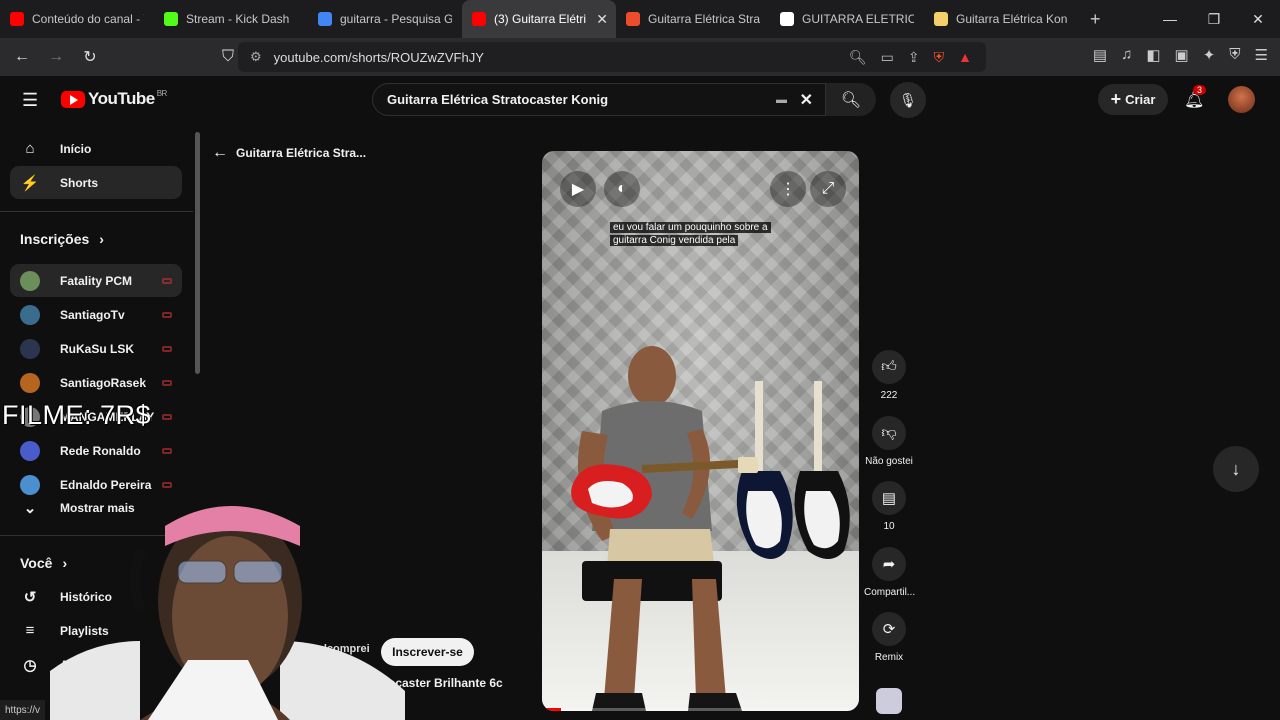 The width and height of the screenshot is (1280, 720). Describe the element at coordinates (96, 382) in the screenshot. I see `sidebar-subscription: SantiagoRasek` at that location.